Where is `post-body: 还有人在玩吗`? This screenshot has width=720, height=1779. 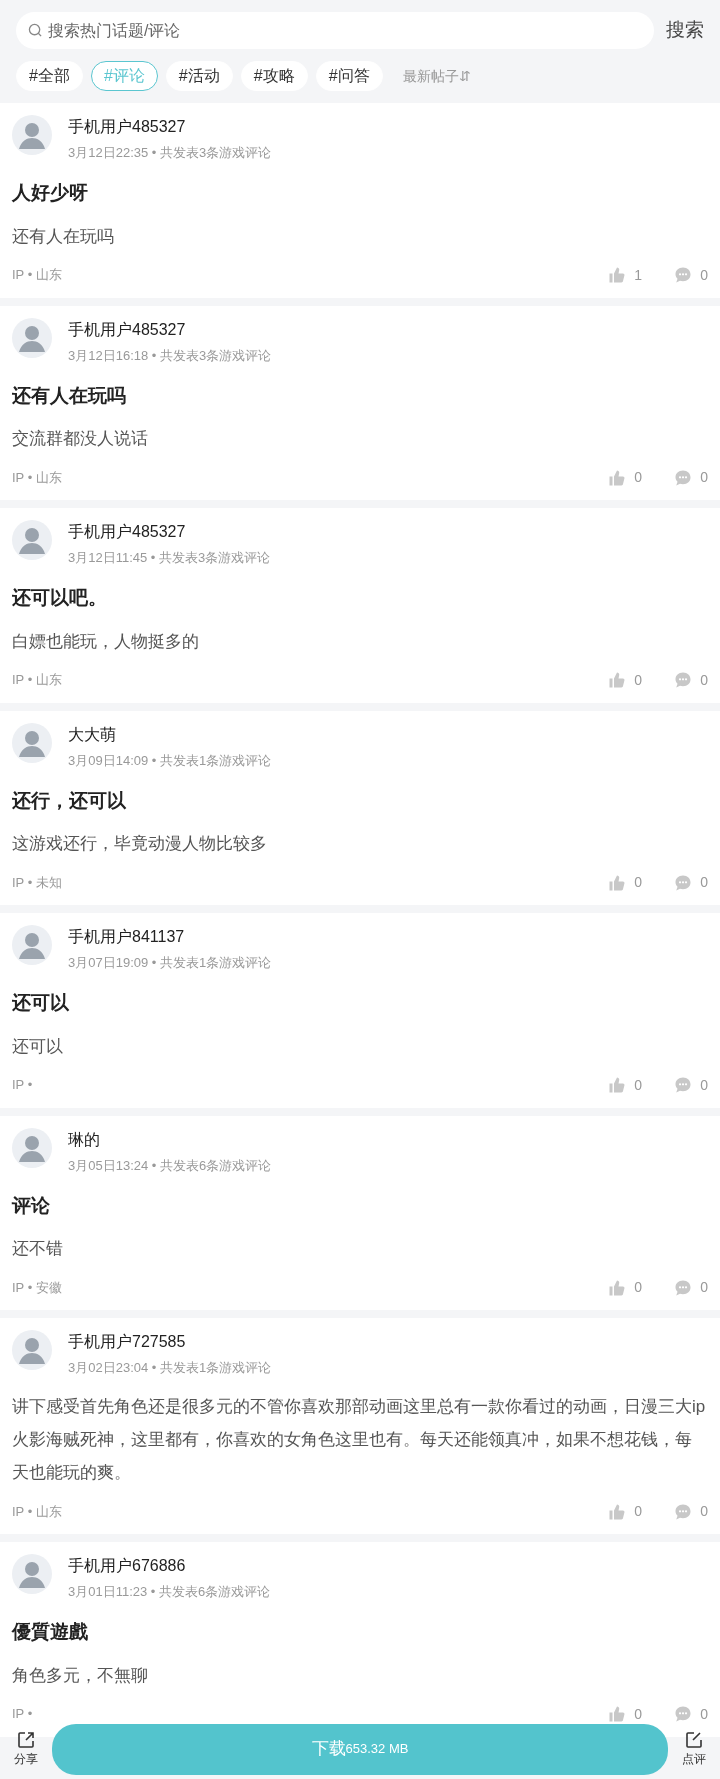 post-body: 还有人在玩吗 is located at coordinates (63, 236).